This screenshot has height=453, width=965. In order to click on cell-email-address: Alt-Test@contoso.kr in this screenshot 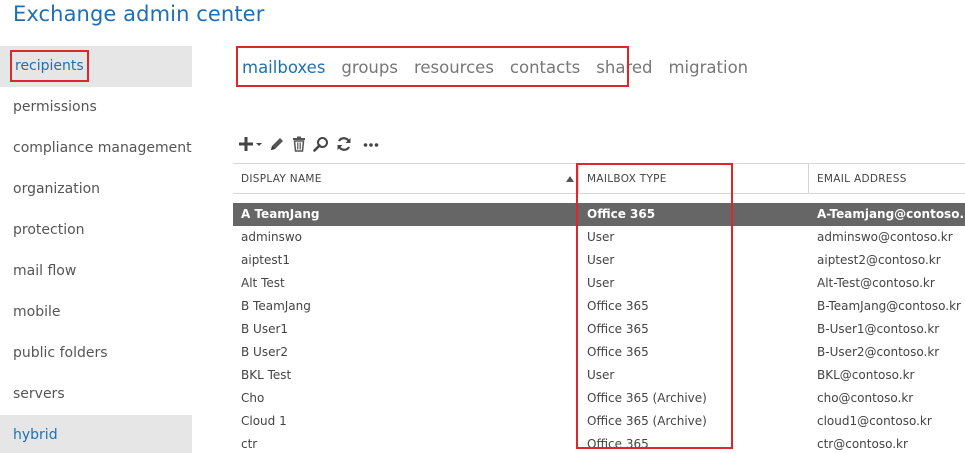, I will do `click(876, 283)`.